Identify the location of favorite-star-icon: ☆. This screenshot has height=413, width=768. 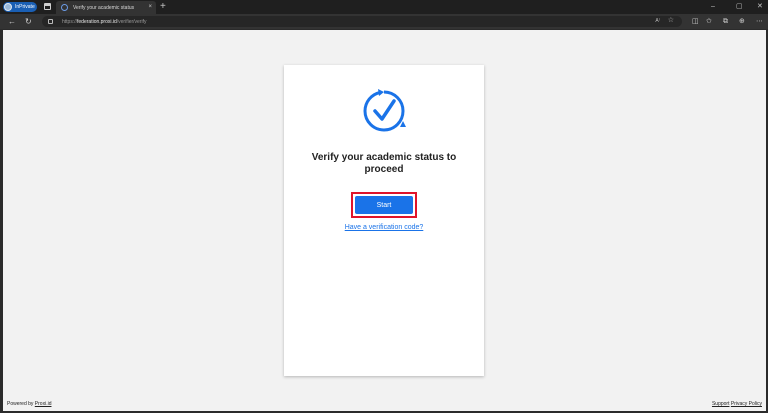
(671, 21).